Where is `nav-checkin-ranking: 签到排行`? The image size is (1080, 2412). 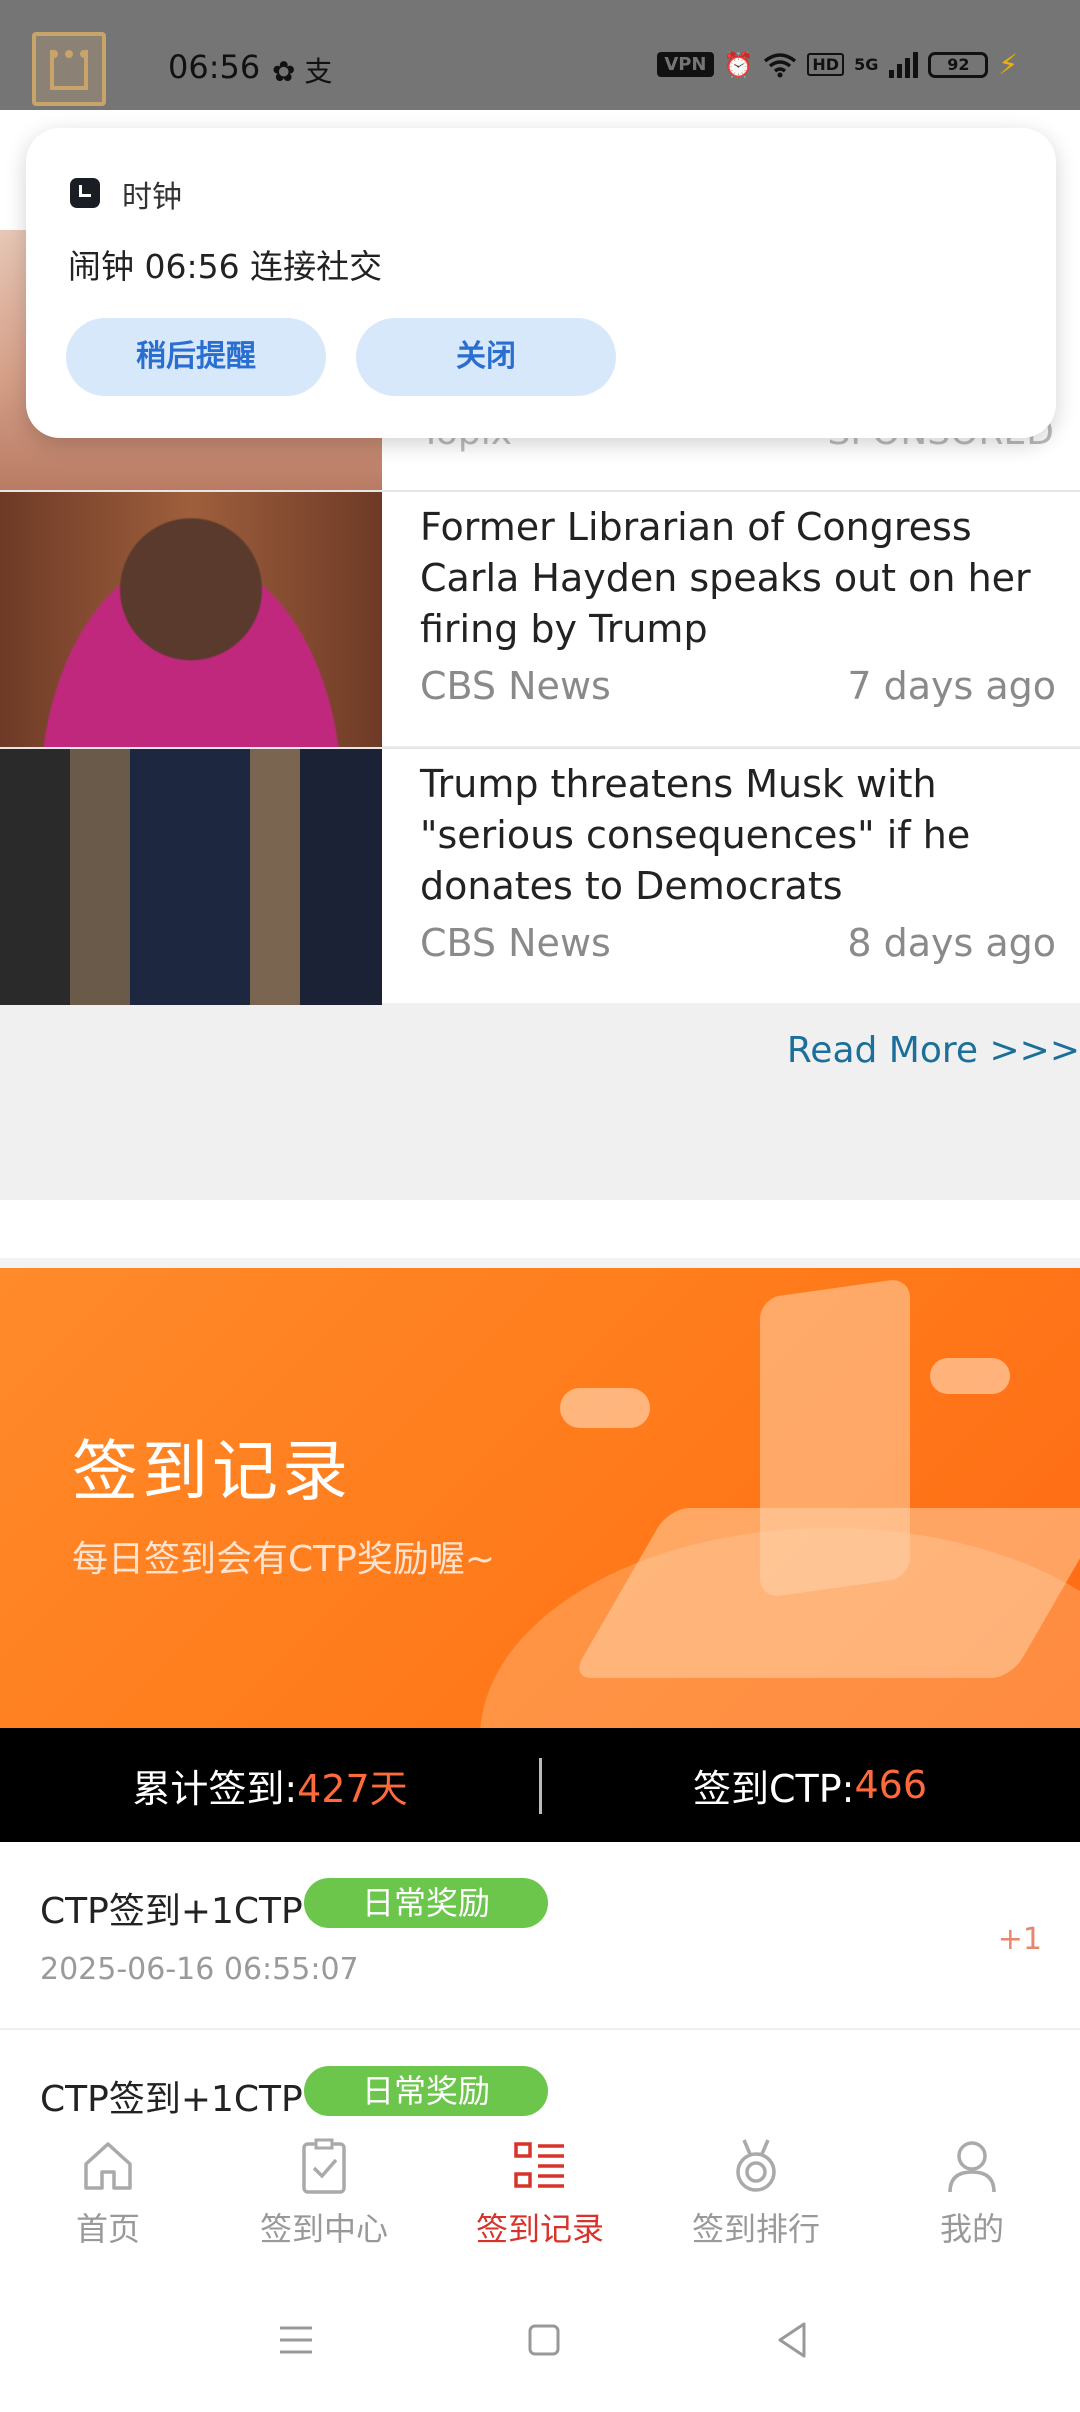 nav-checkin-ranking: 签到排行 is located at coordinates (756, 2196).